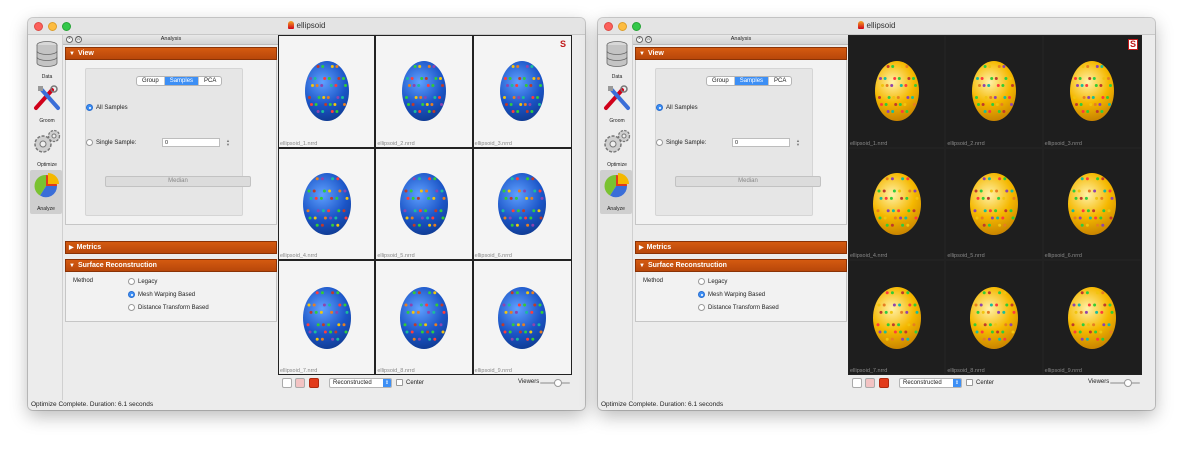  What do you see at coordinates (659, 107) in the screenshot?
I see `radio-selected-icon` at bounding box center [659, 107].